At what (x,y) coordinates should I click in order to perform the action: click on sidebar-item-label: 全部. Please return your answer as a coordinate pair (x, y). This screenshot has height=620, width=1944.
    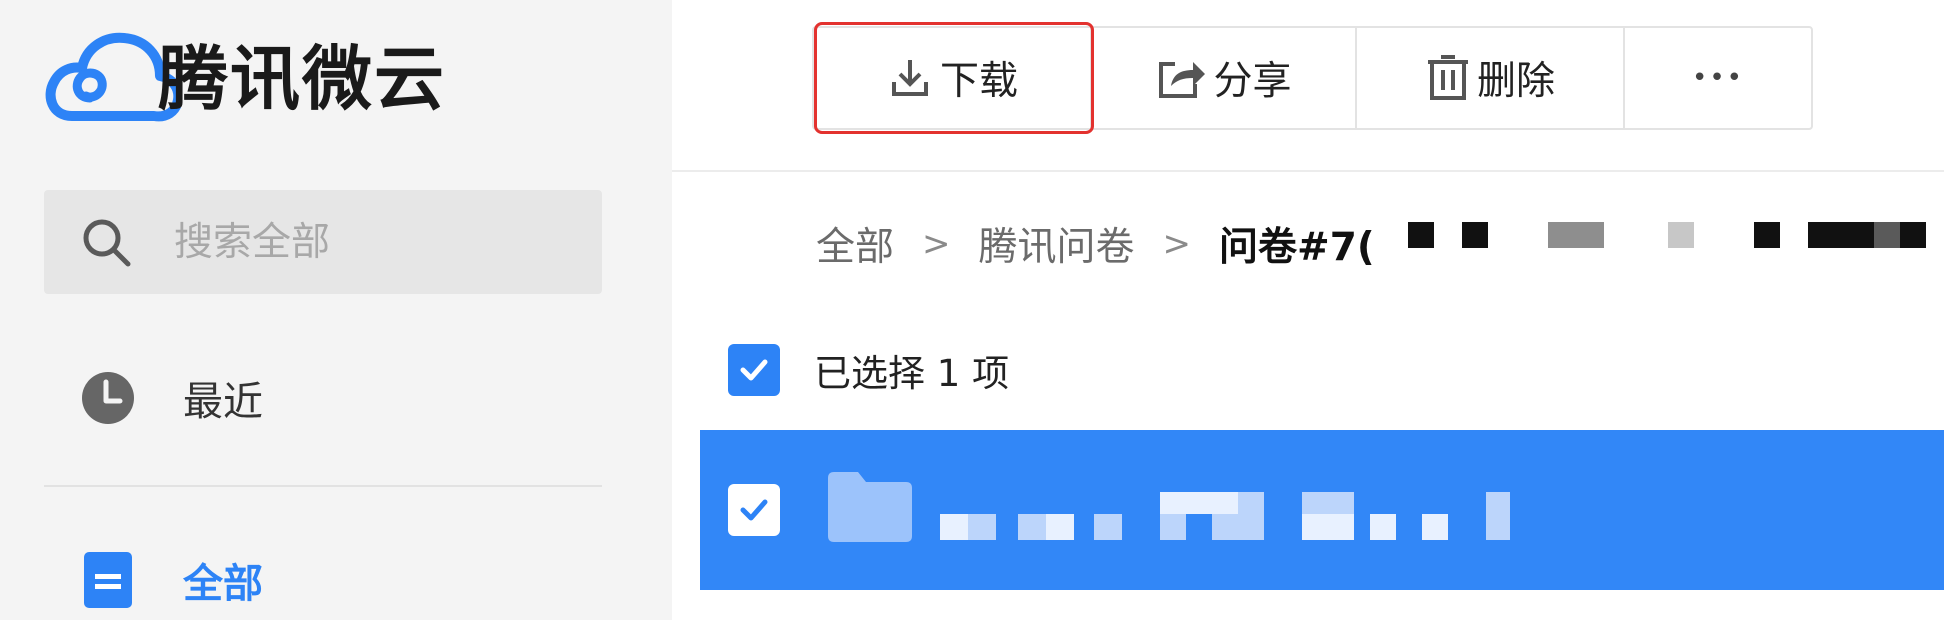
    Looking at the image, I should click on (223, 584).